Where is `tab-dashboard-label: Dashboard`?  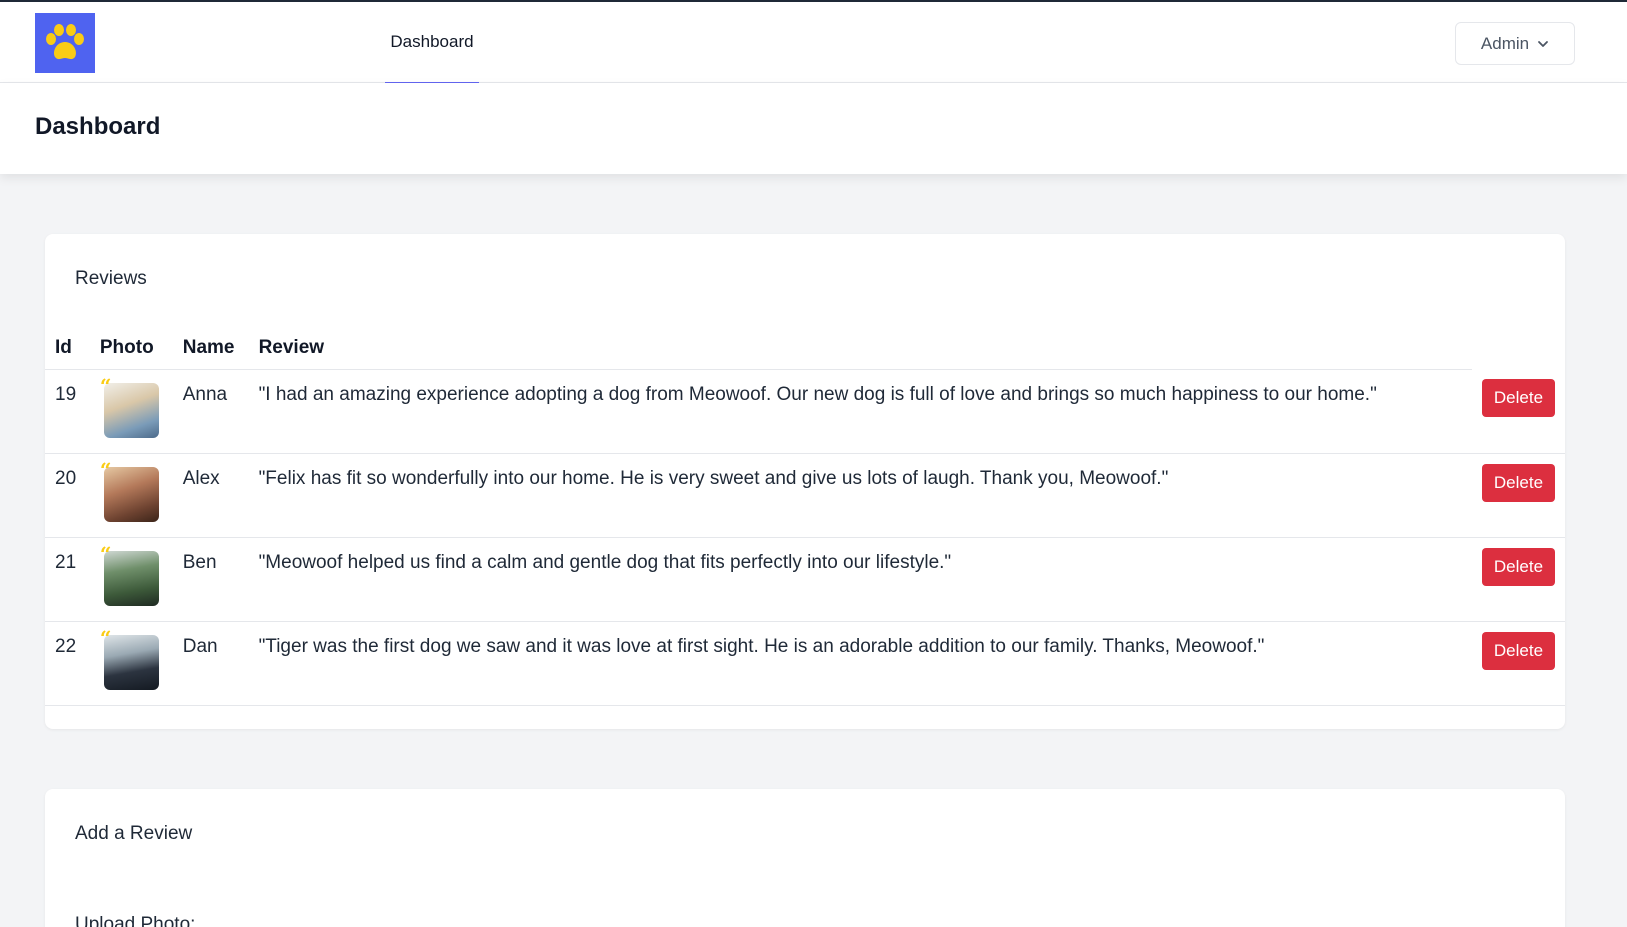 tab-dashboard-label: Dashboard is located at coordinates (432, 41).